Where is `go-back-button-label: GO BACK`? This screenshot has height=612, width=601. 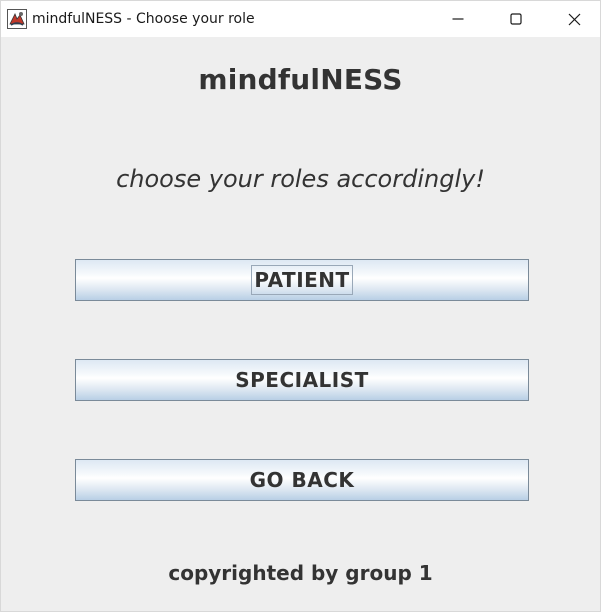 go-back-button-label: GO BACK is located at coordinates (302, 480).